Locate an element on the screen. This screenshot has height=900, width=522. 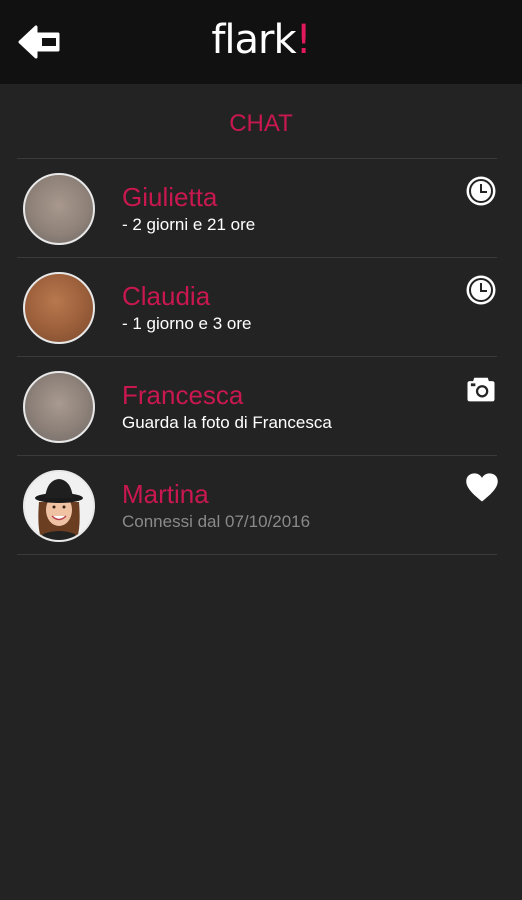
top-bar: flark! is located at coordinates (261, 42).